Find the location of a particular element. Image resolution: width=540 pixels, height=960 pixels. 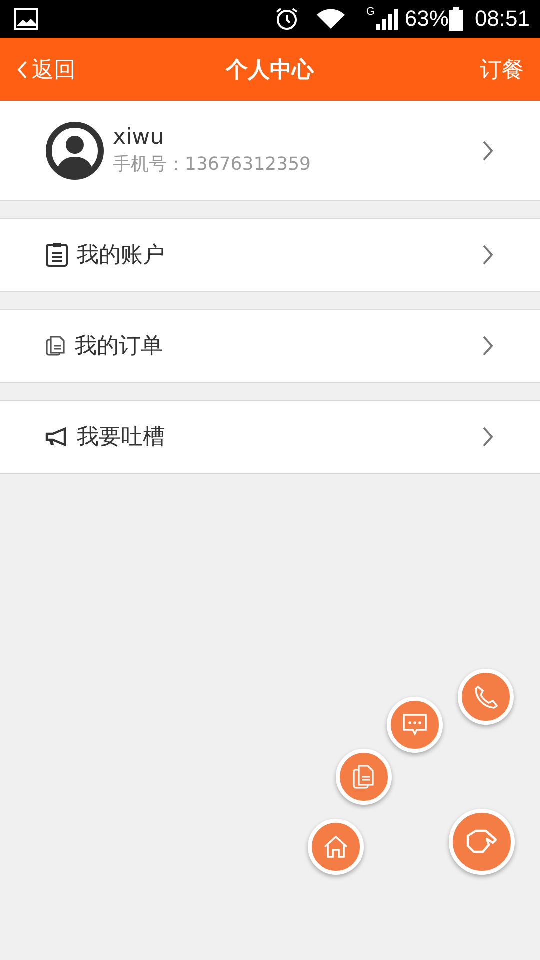

battery-percent: 63% is located at coordinates (426, 19).